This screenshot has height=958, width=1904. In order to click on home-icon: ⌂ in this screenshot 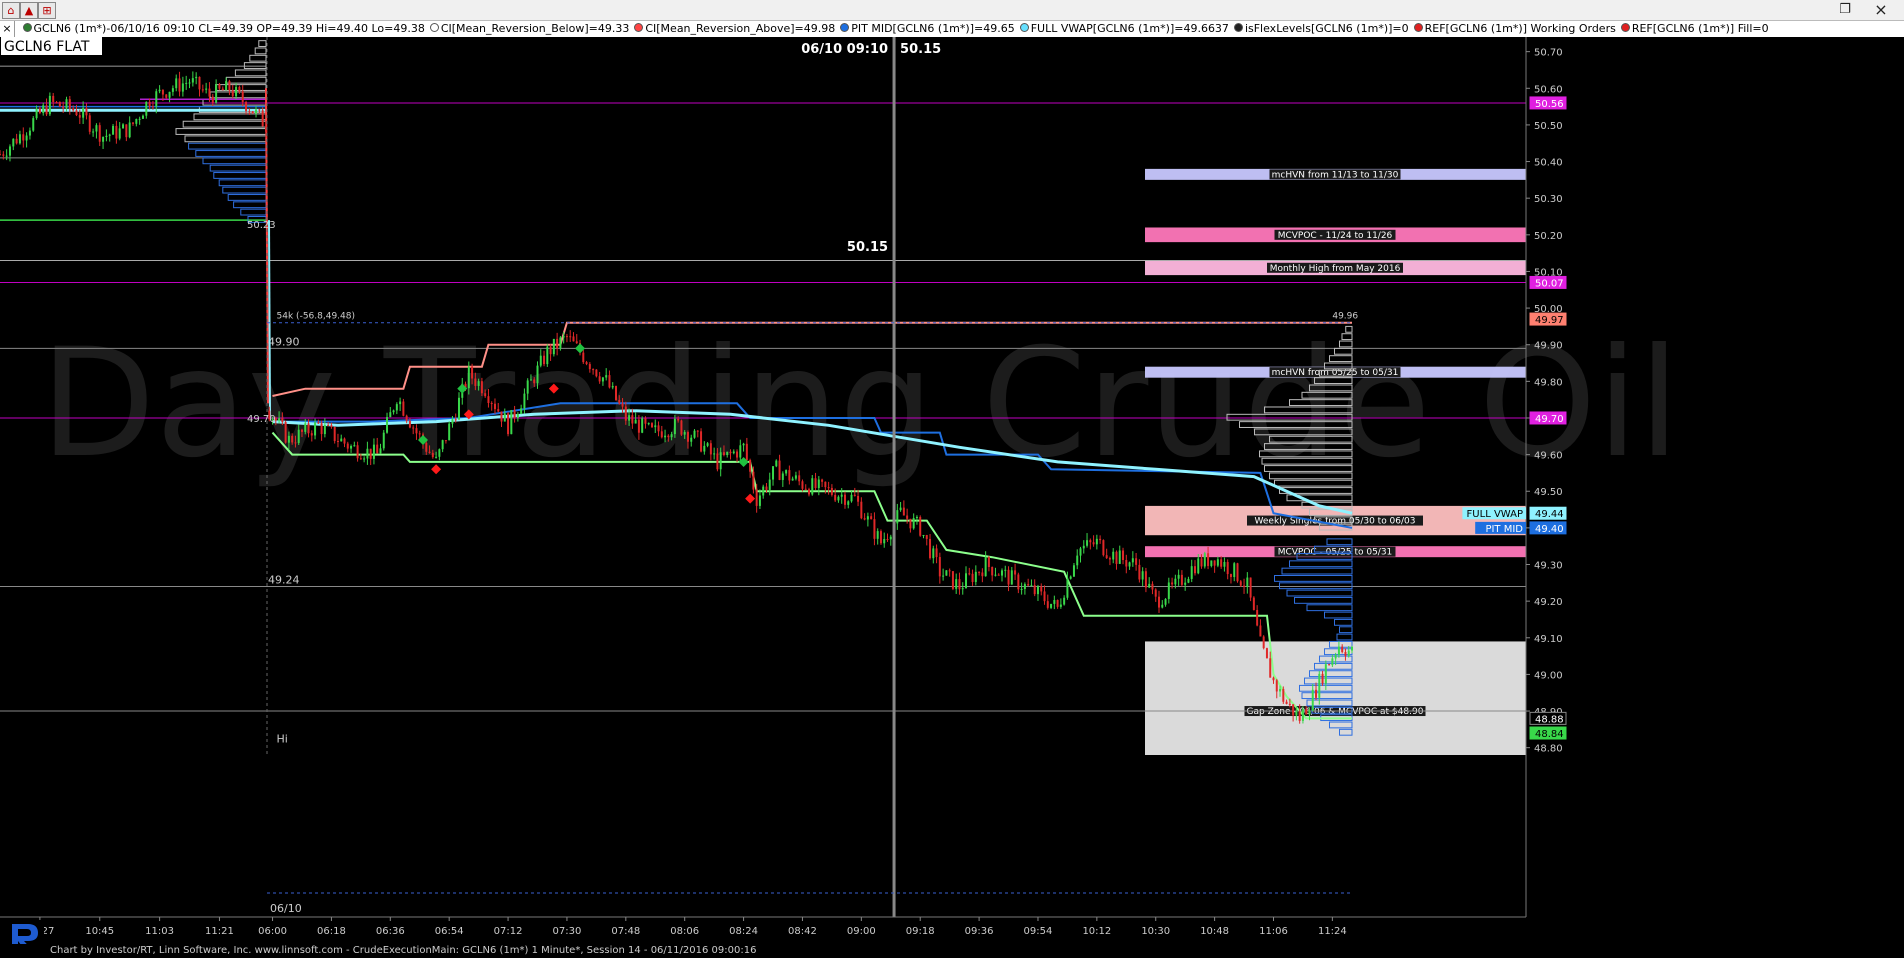, I will do `click(11, 10)`.